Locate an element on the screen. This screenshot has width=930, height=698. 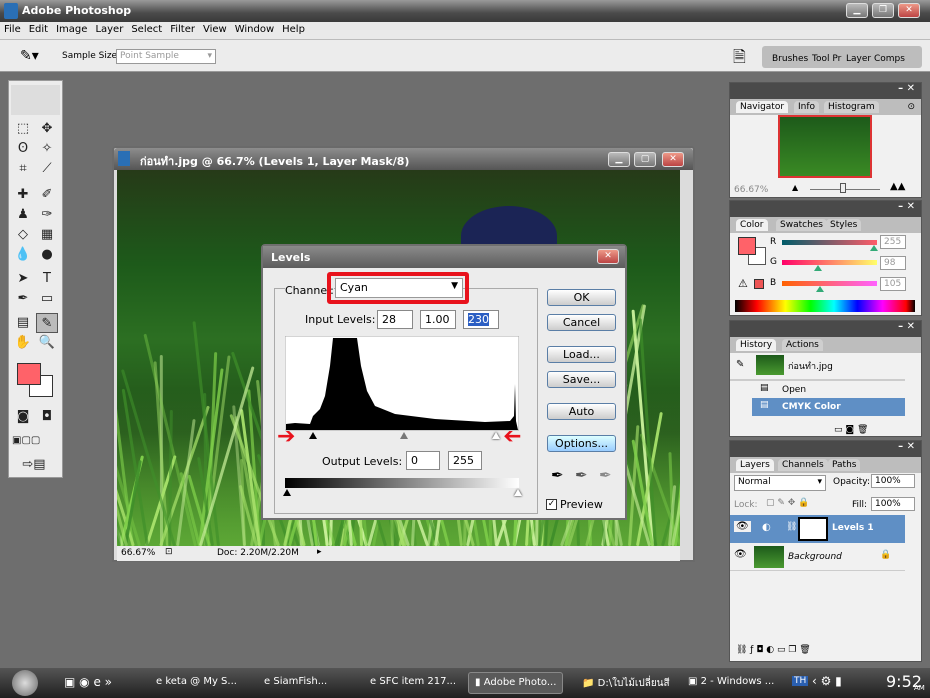
history-brush-icon: ✑ is located at coordinates (47, 215).